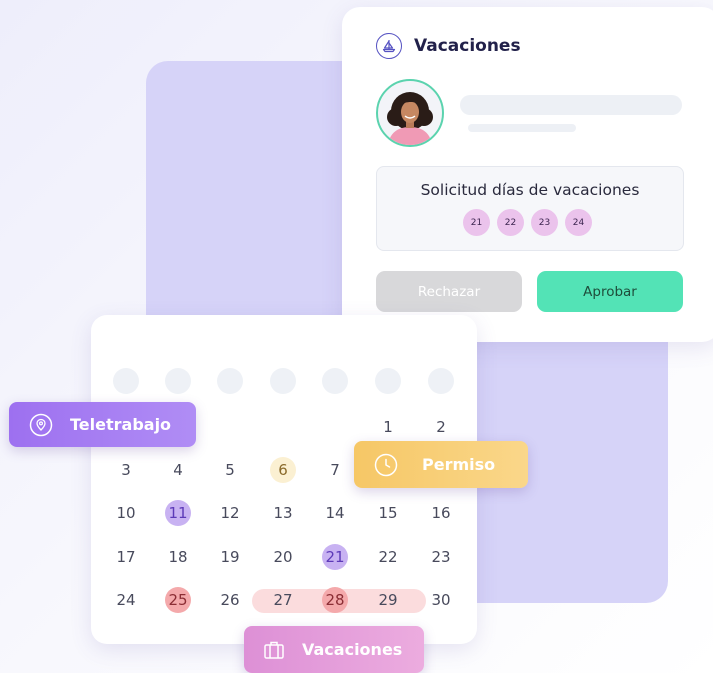 Image resolution: width=713 pixels, height=673 pixels. I want to click on clock-icon, so click(386, 465).